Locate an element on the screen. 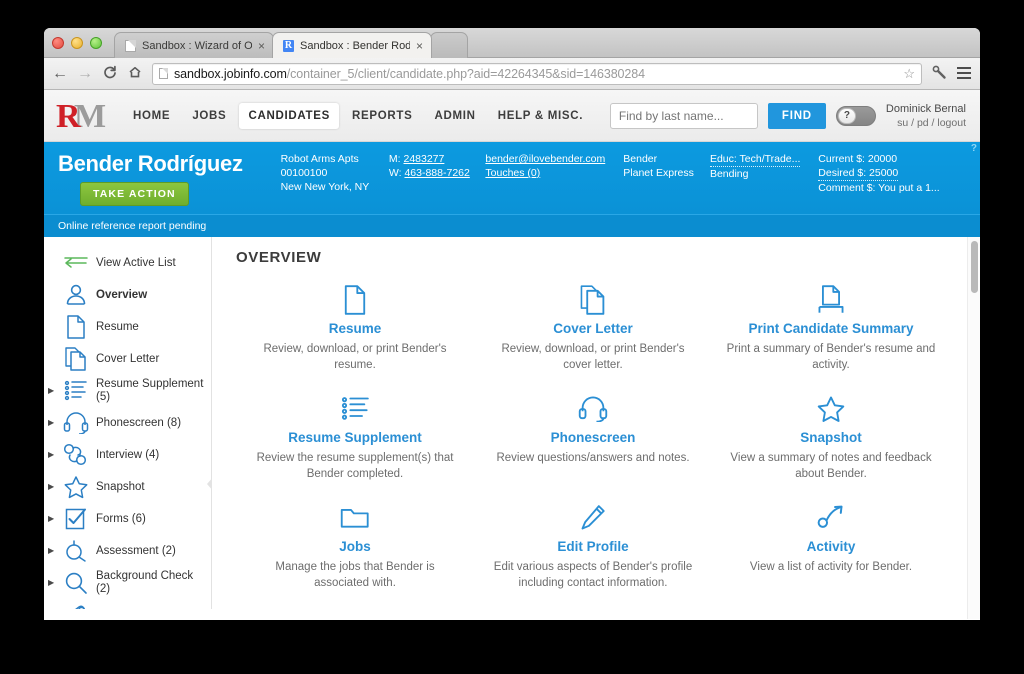  candidate-name: Bender Rodríguez is located at coordinates (150, 163).